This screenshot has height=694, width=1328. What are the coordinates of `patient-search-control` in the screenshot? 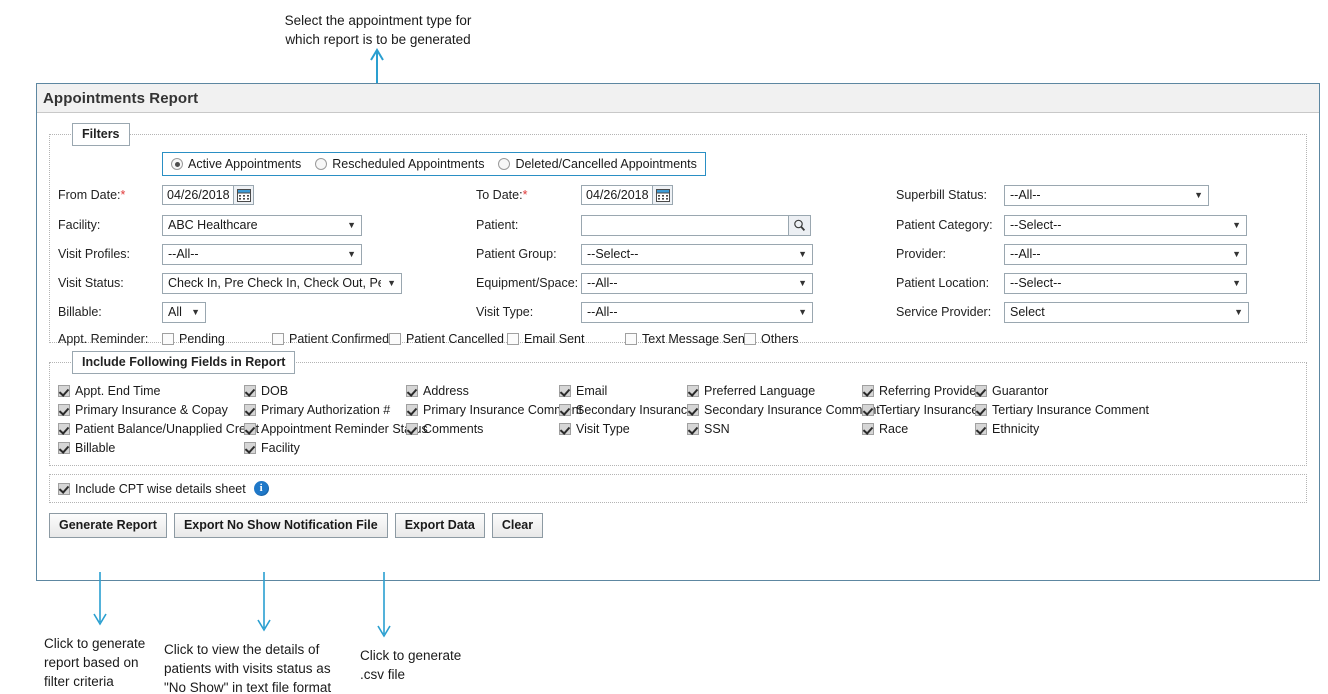 It's located at (696, 225).